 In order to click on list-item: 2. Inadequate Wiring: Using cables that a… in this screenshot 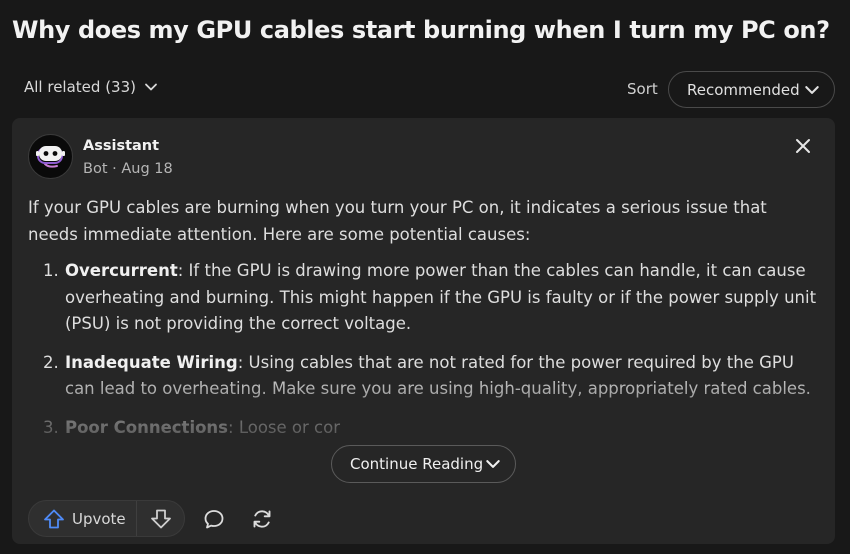, I will do `click(427, 375)`.